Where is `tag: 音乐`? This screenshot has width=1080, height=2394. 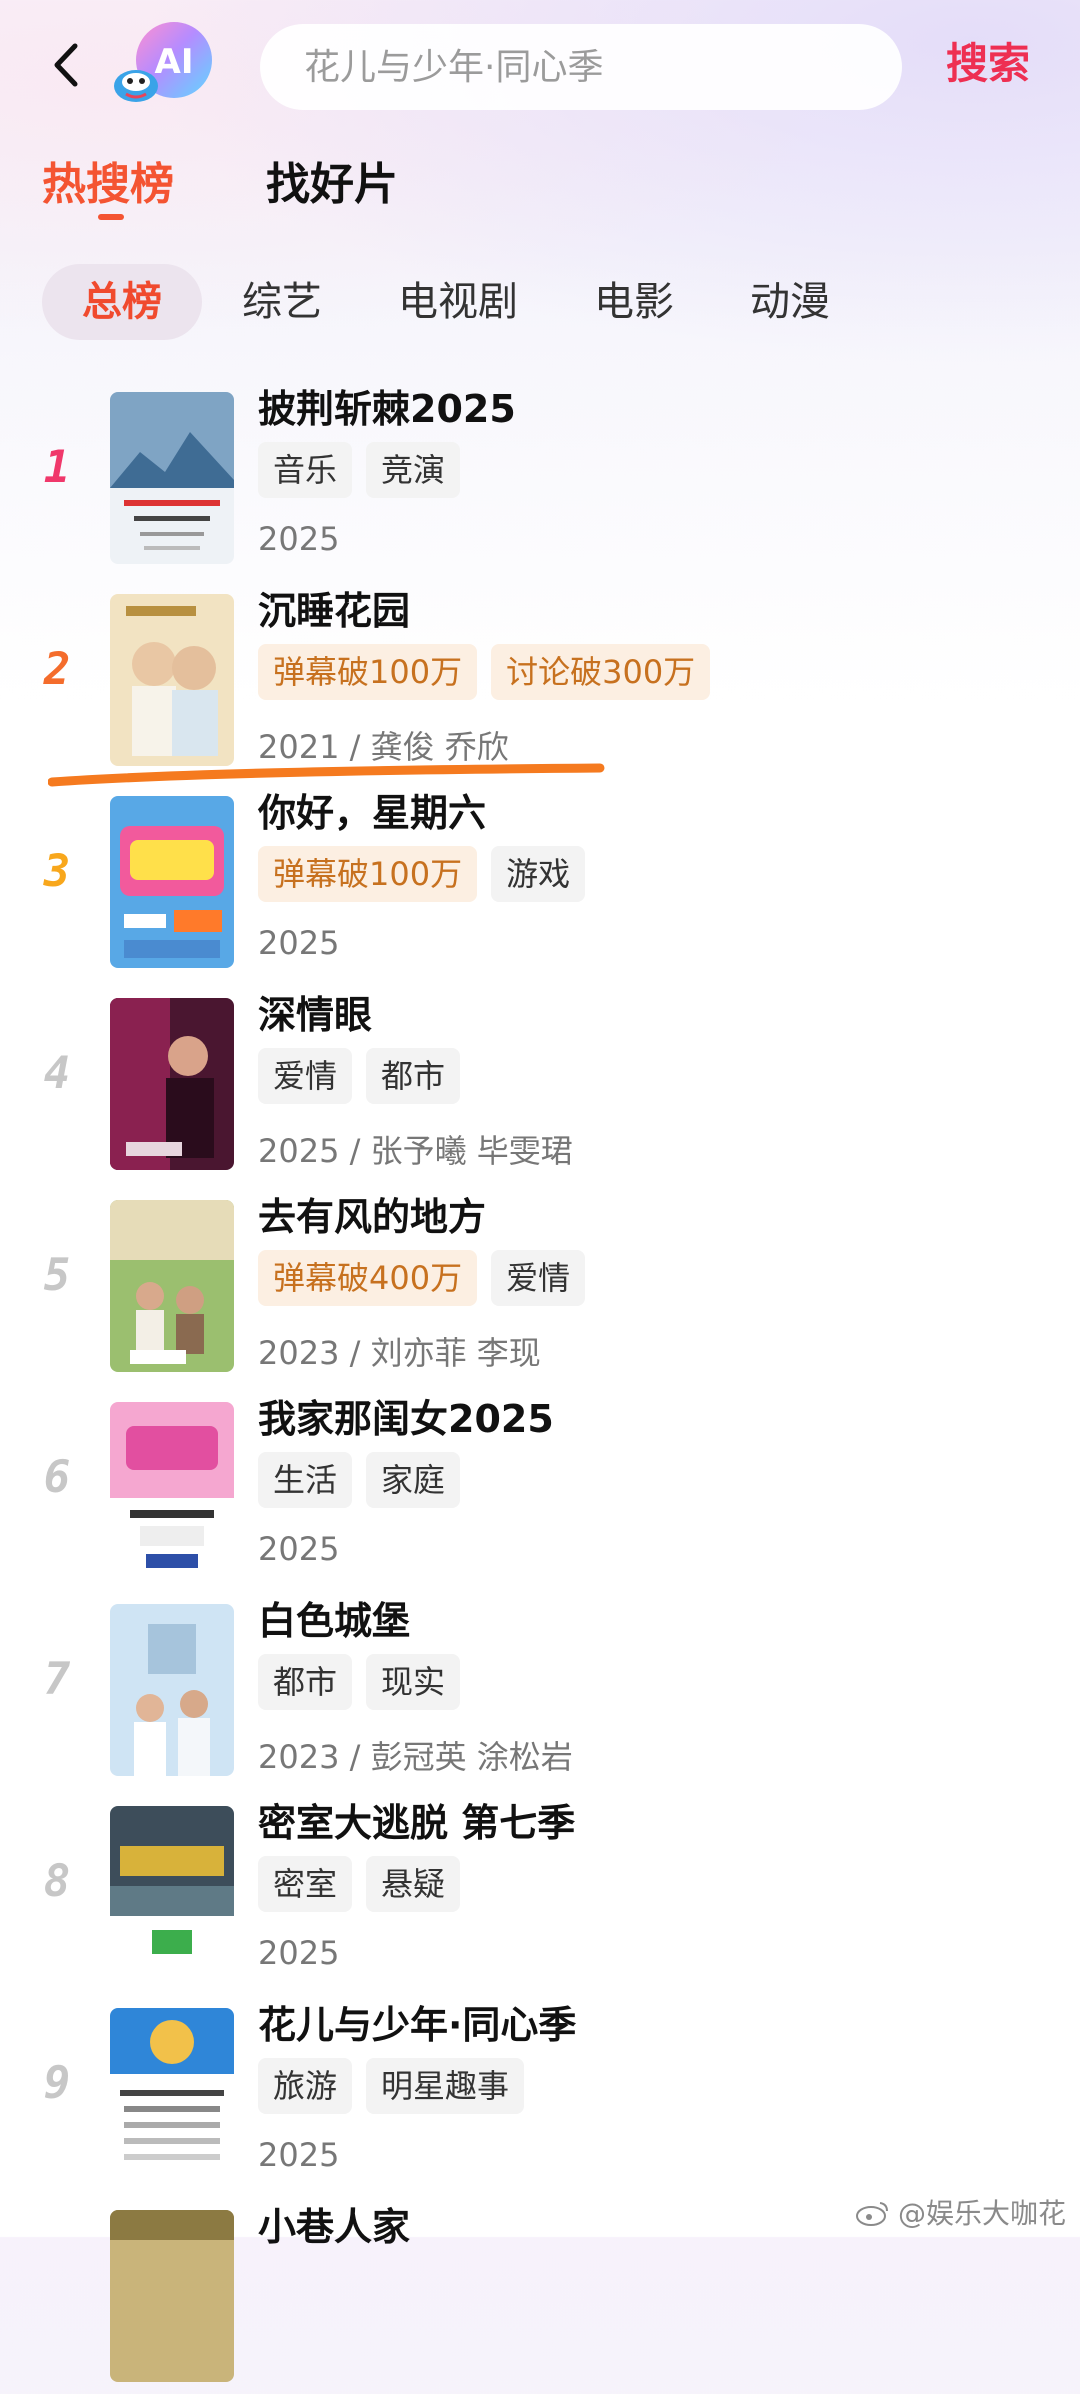
tag: 音乐 is located at coordinates (305, 470).